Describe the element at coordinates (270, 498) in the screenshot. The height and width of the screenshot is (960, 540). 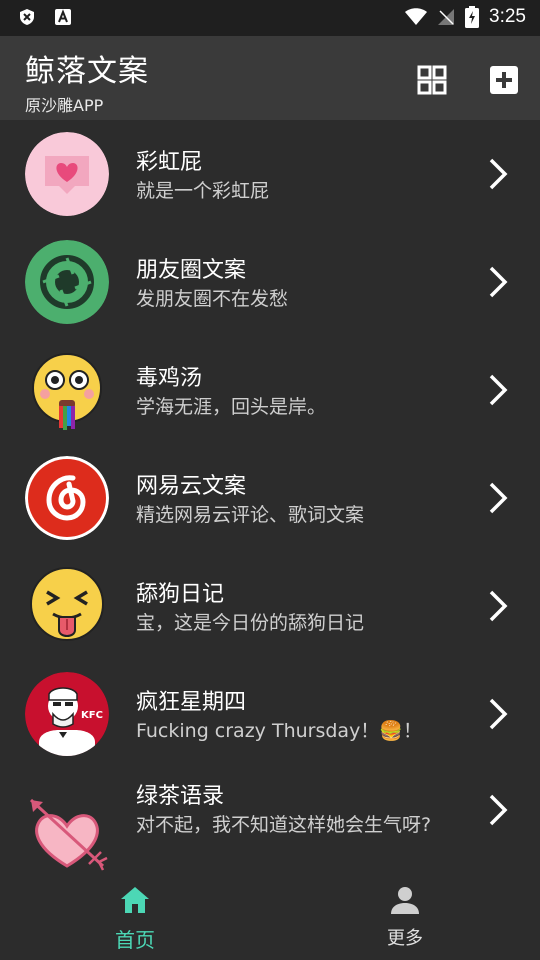
I see `list-item-netease: 网易云文案 精选网易云评论、歌词文案` at that location.